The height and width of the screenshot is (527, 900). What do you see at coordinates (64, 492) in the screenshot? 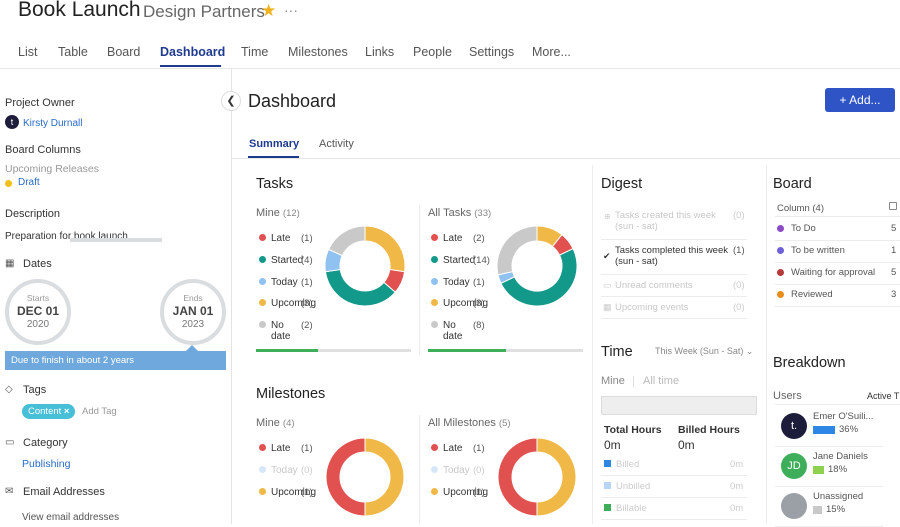
I see `email-label: Email Addresses` at bounding box center [64, 492].